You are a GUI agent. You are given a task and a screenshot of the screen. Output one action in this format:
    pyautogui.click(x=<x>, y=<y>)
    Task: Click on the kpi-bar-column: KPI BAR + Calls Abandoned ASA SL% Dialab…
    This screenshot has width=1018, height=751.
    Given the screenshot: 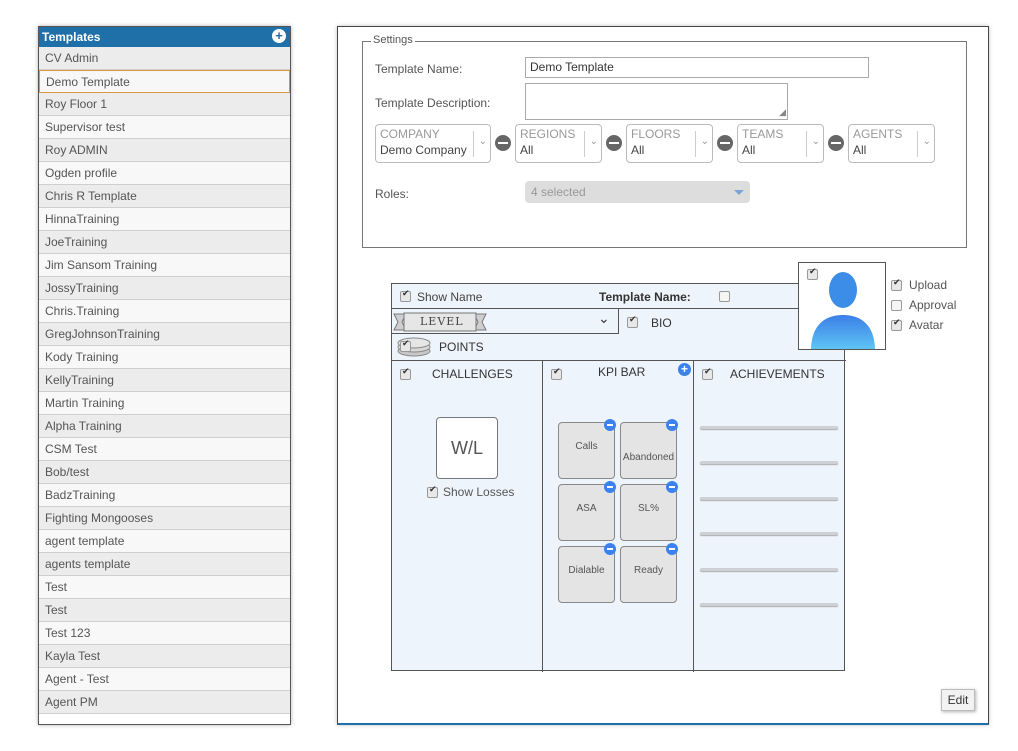 What is the action you would take?
    pyautogui.click(x=618, y=516)
    